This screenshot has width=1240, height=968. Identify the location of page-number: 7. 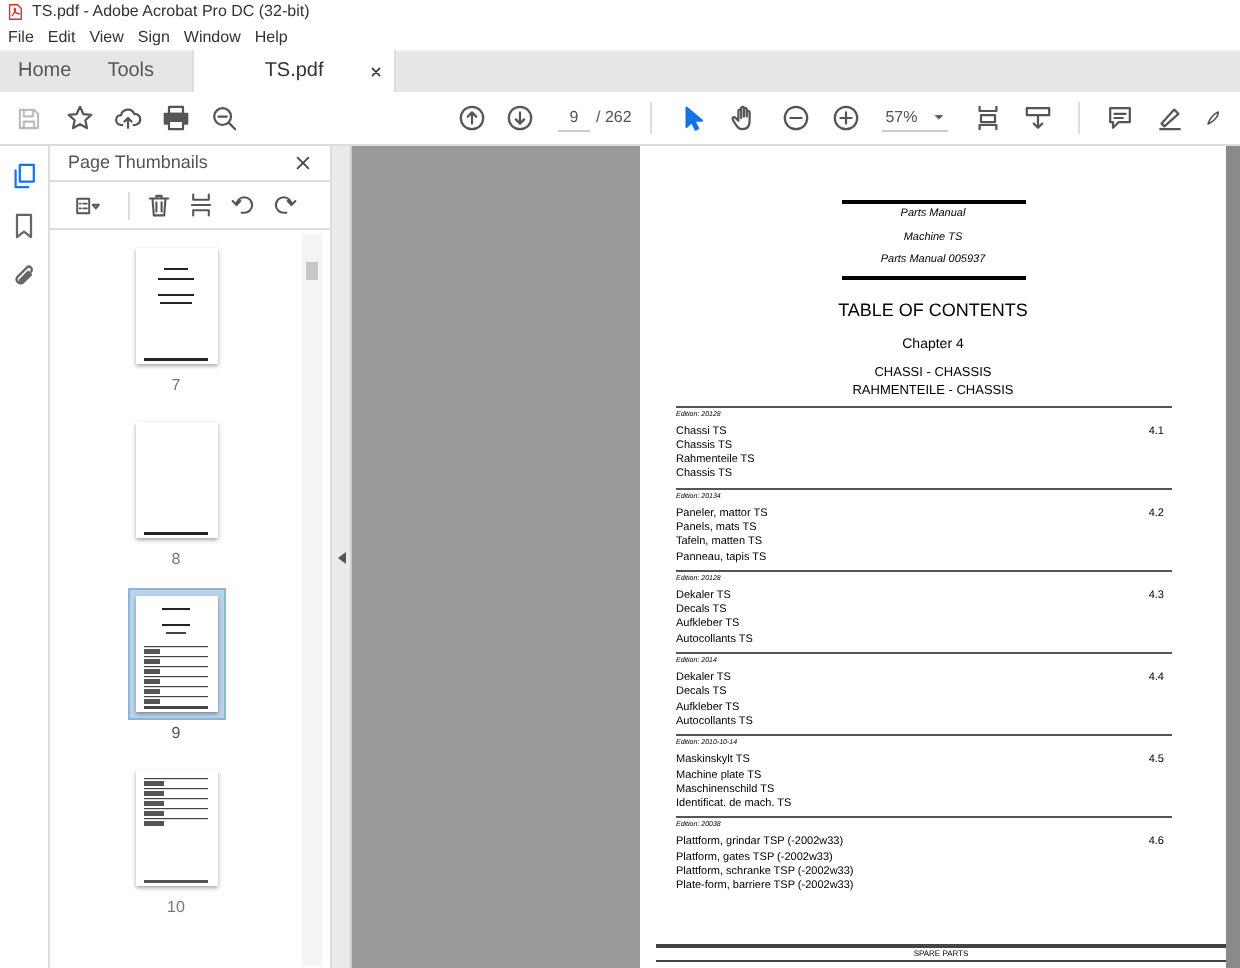
(176, 386).